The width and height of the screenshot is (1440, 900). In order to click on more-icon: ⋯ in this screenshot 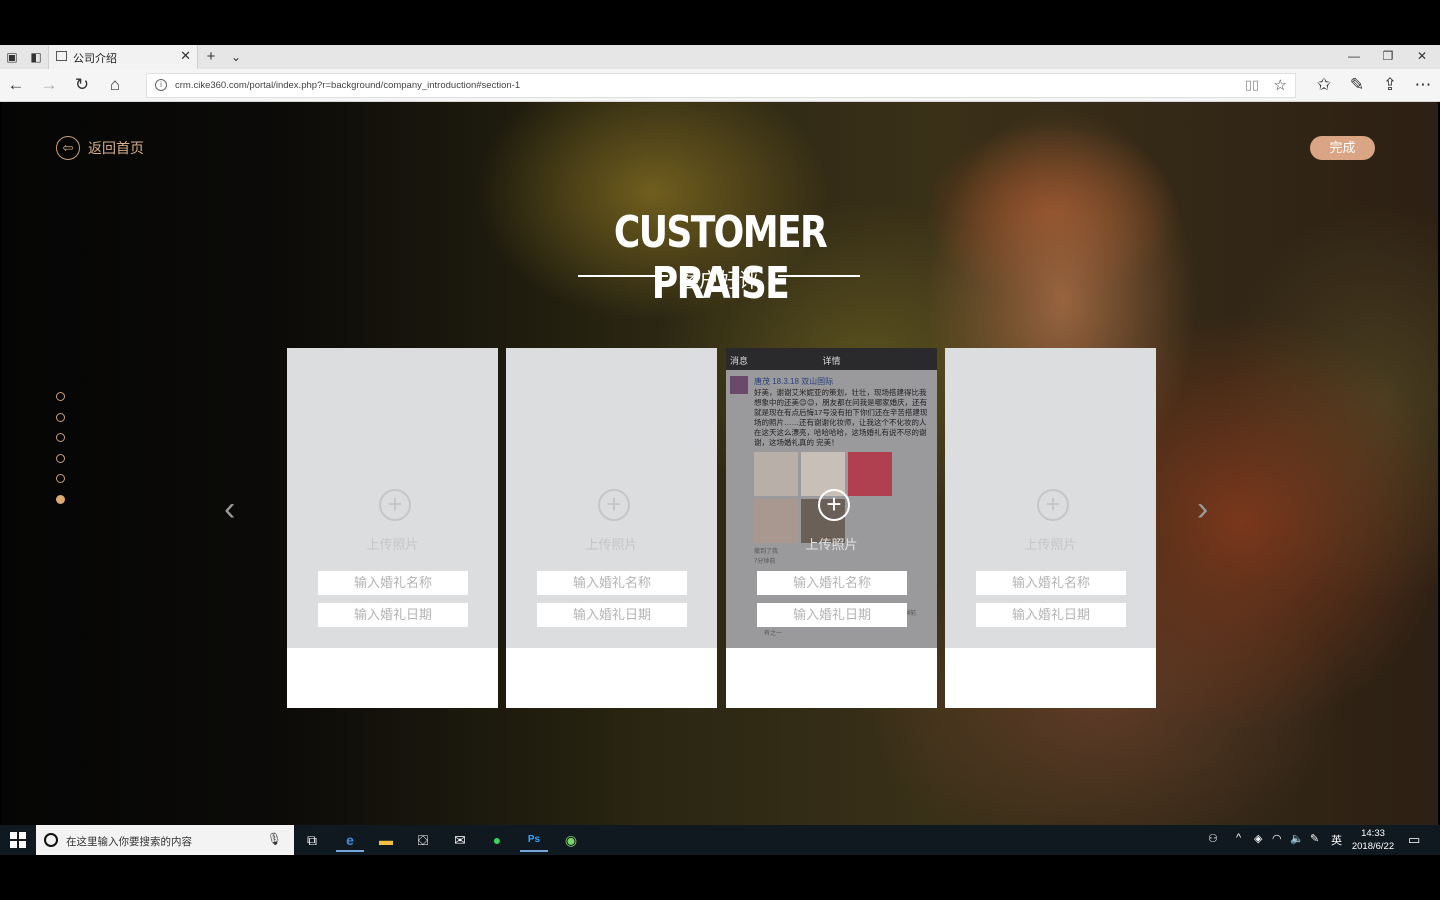, I will do `click(1423, 85)`.